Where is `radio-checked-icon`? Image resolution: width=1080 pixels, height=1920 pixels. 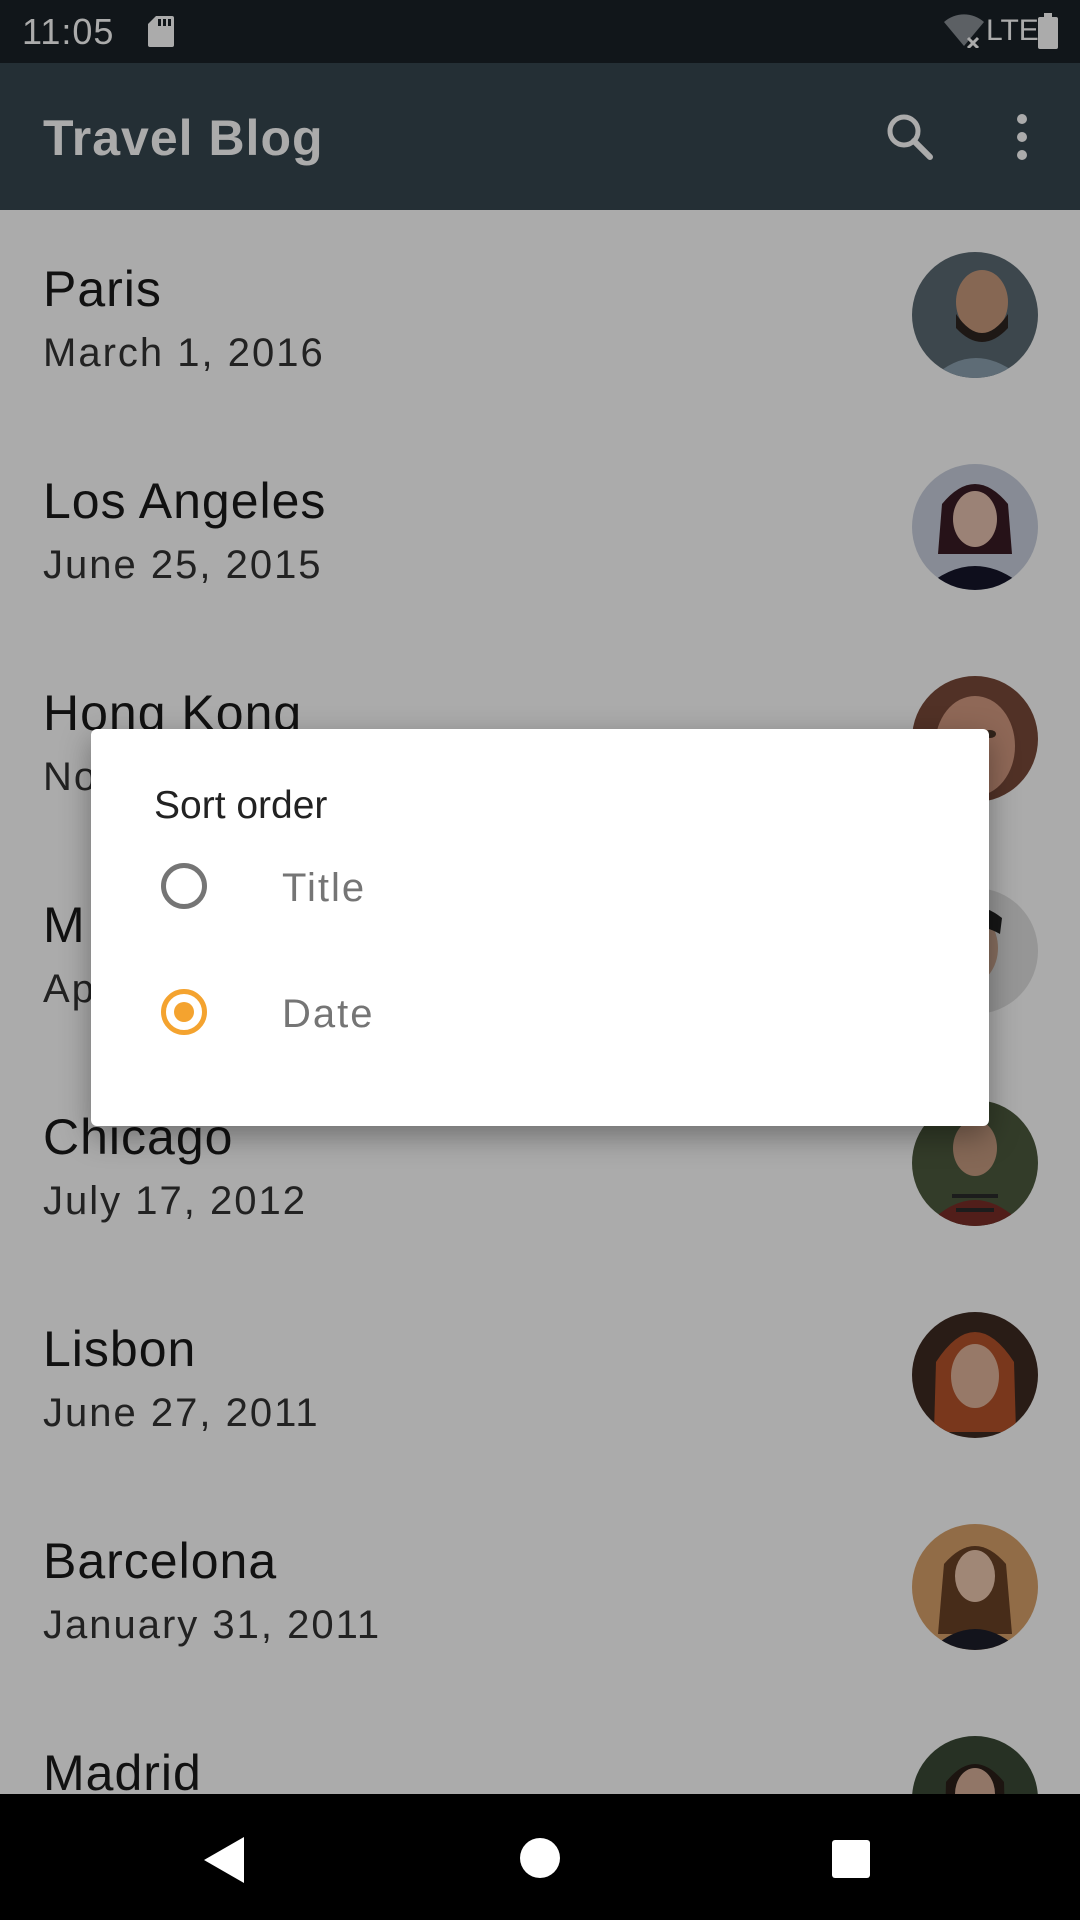
radio-checked-icon is located at coordinates (184, 1012).